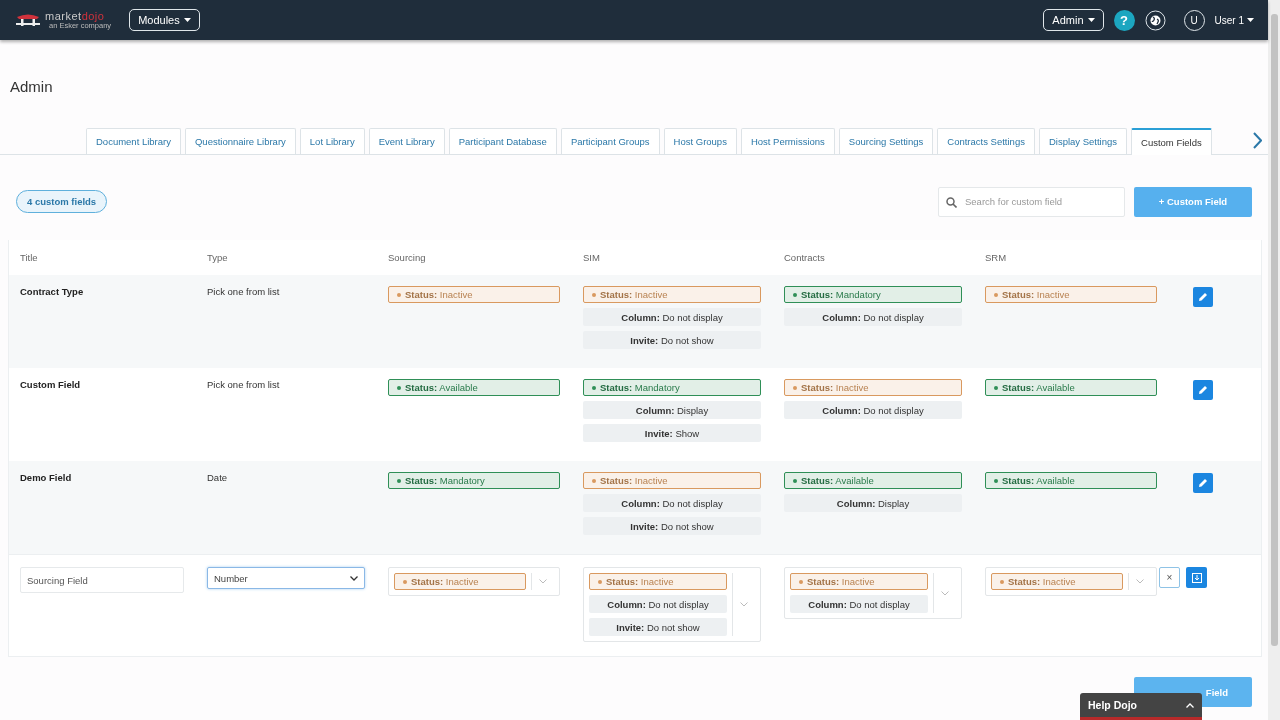 Image resolution: width=1280 pixels, height=720 pixels. Describe the element at coordinates (1169, 577) in the screenshot. I see `cancel-button: ×` at that location.